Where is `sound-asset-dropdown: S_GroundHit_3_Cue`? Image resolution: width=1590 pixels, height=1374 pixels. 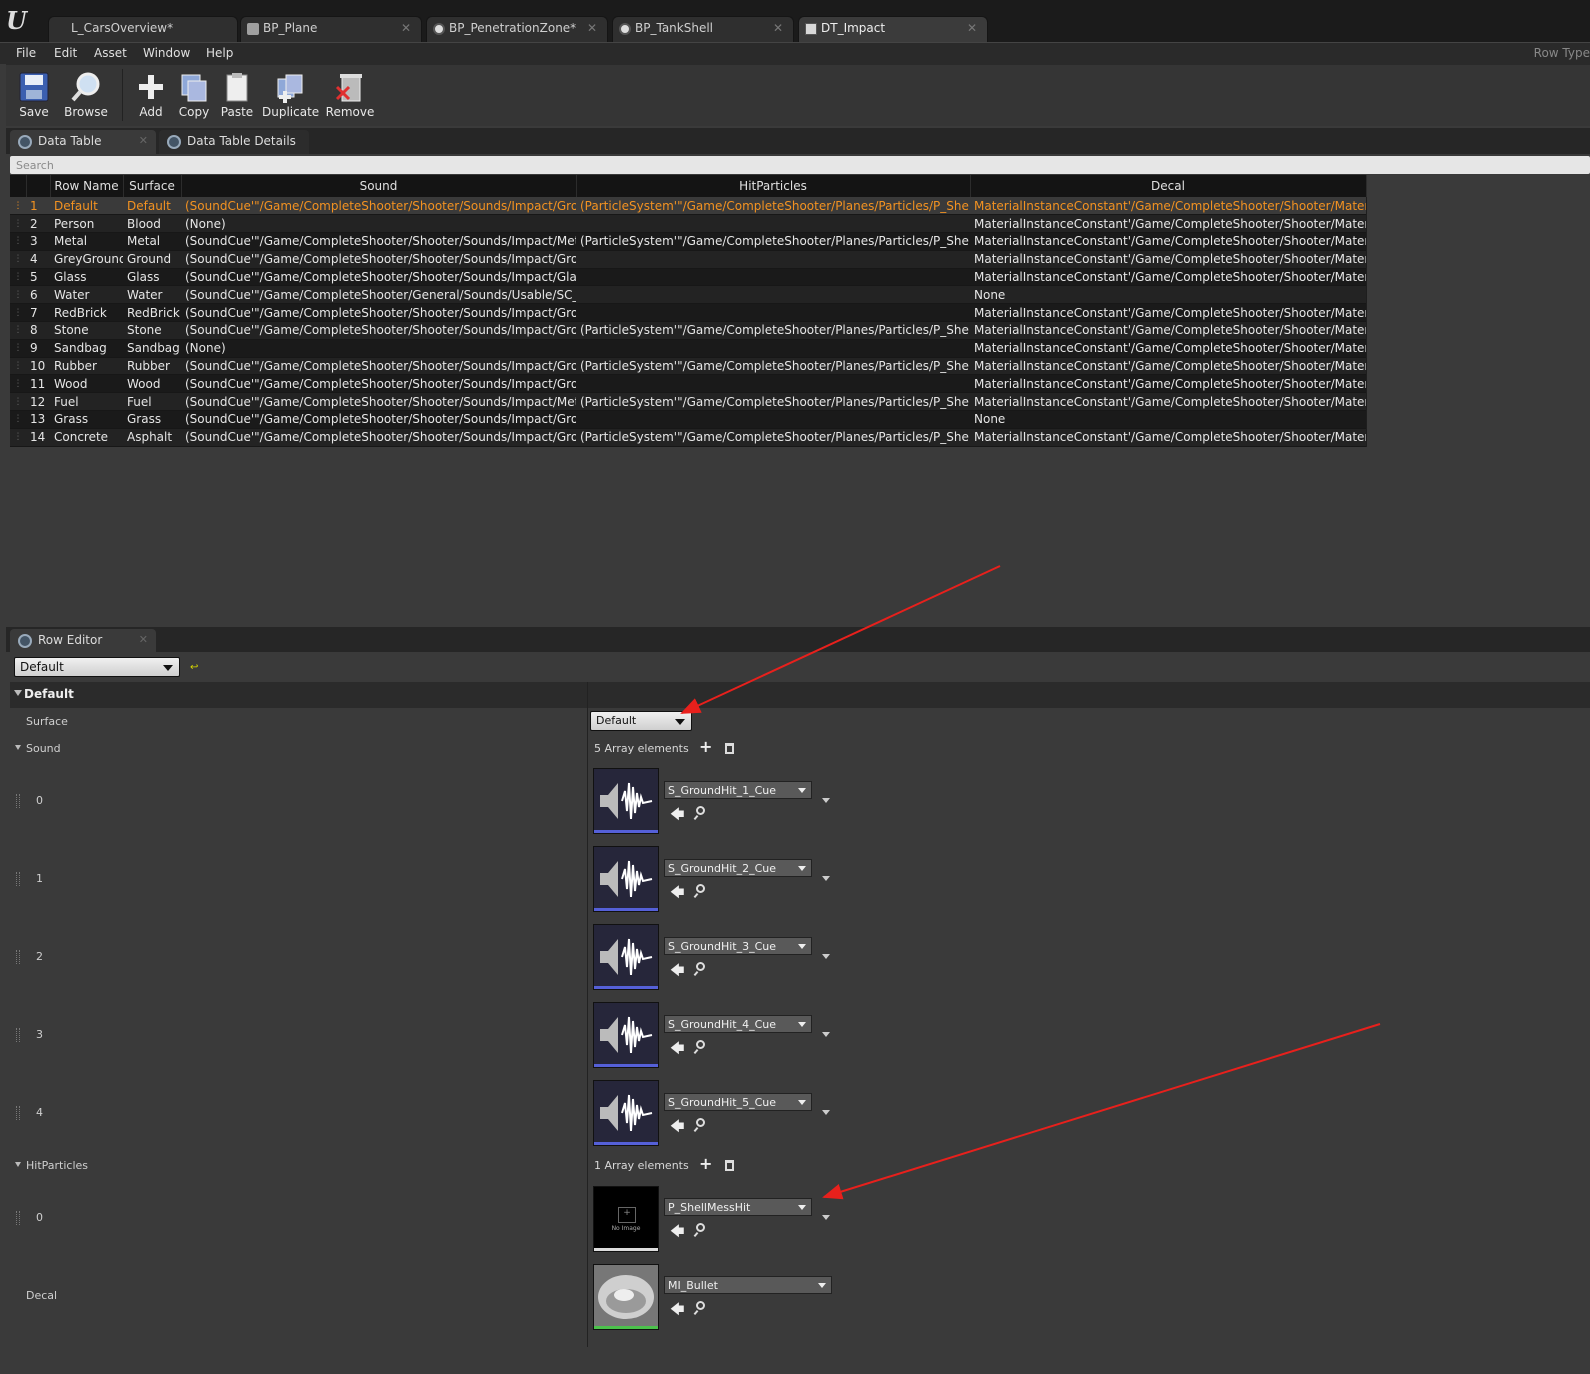
sound-asset-dropdown: S_GroundHit_3_Cue is located at coordinates (738, 946).